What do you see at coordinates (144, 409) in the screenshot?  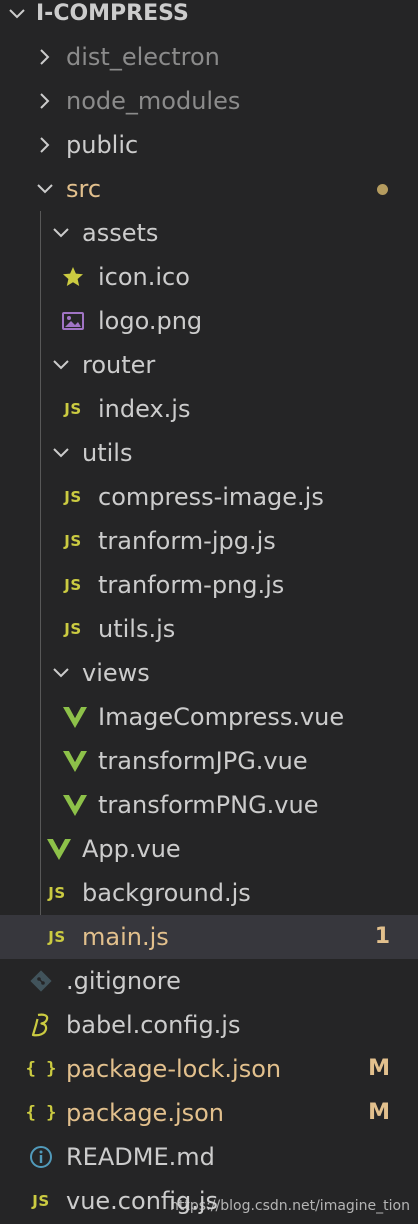 I see `tree-item-label: index.js` at bounding box center [144, 409].